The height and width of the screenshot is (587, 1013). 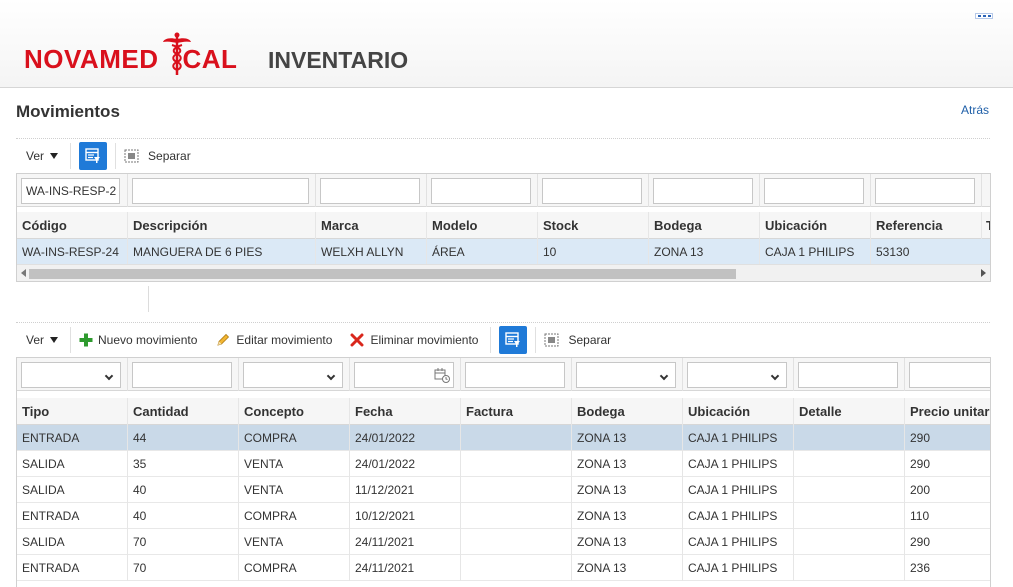 I want to click on filter-cell-descripcion, so click(x=222, y=190).